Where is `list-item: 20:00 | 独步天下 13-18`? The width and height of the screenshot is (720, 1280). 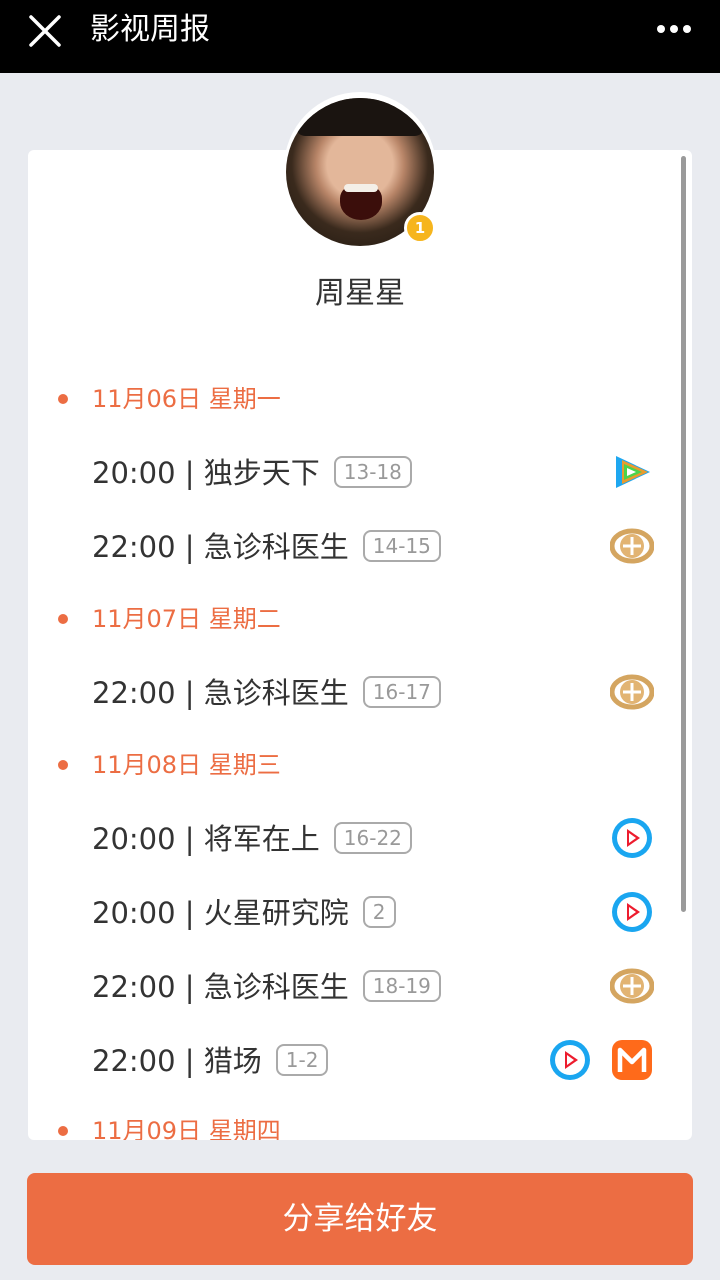
list-item: 20:00 | 独步天下 13-18 is located at coordinates (382, 473).